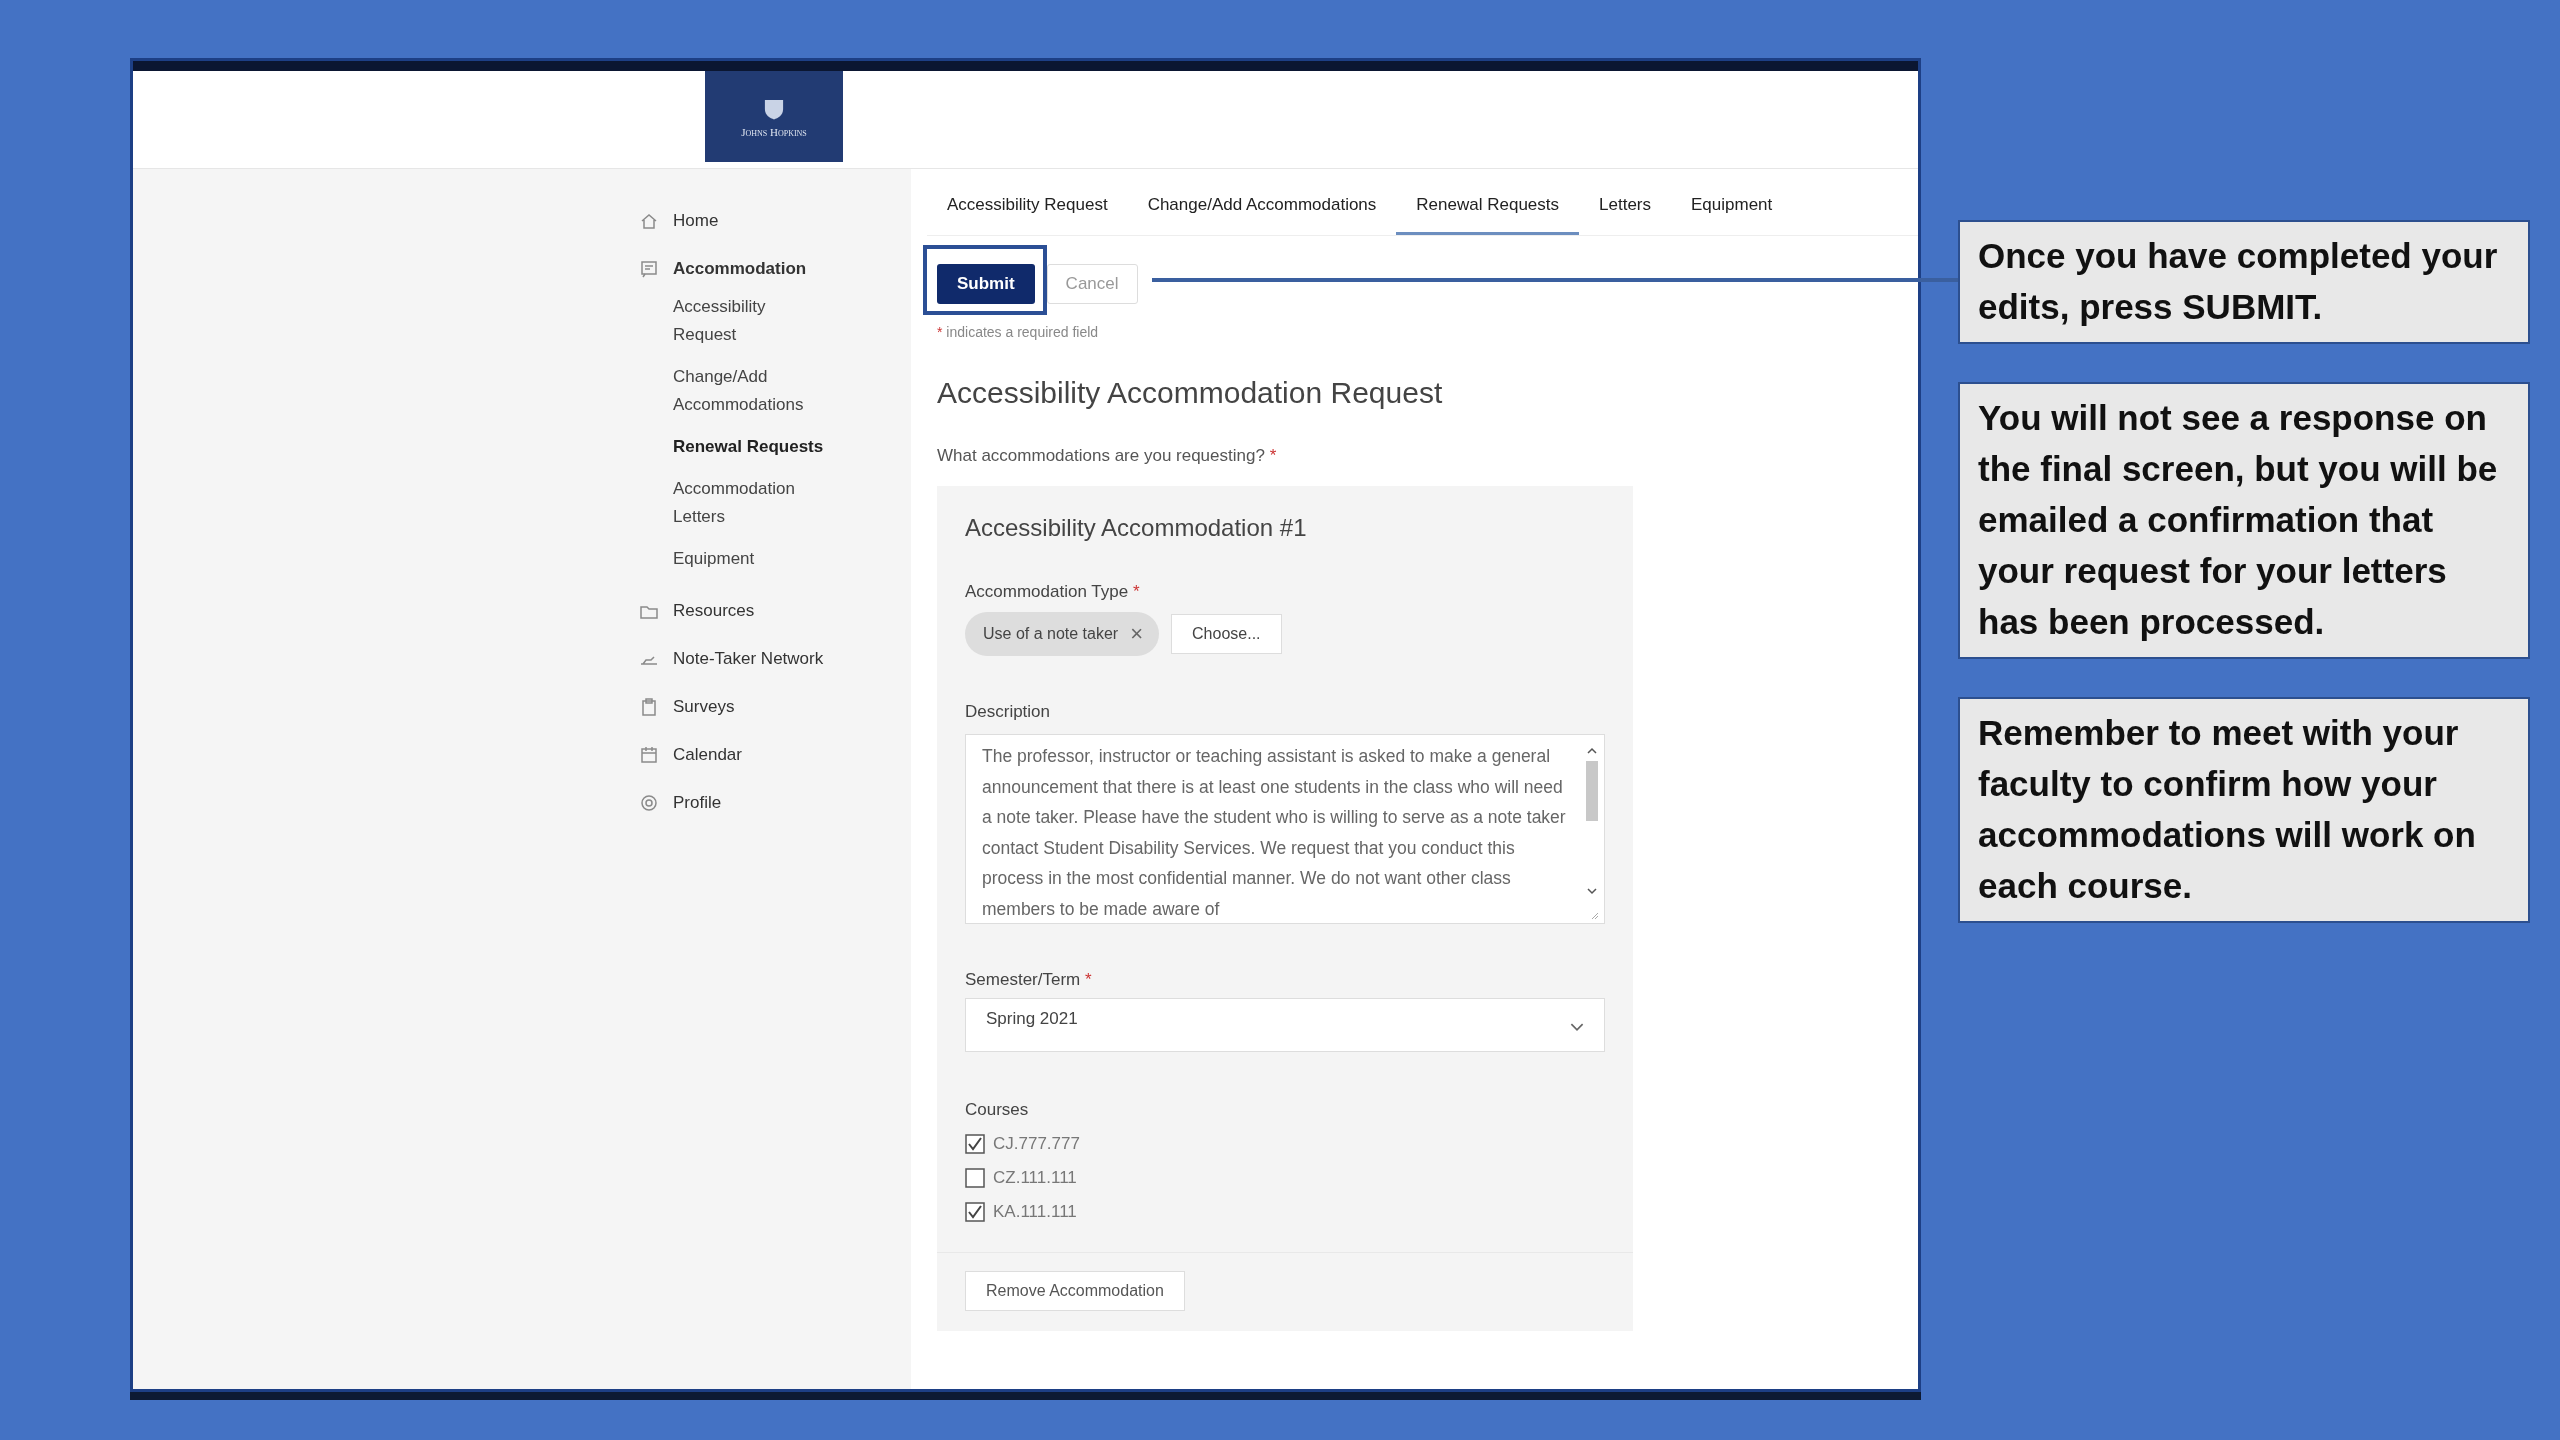 The height and width of the screenshot is (1440, 2560). I want to click on tab: Change/Add Accommodations, so click(1262, 206).